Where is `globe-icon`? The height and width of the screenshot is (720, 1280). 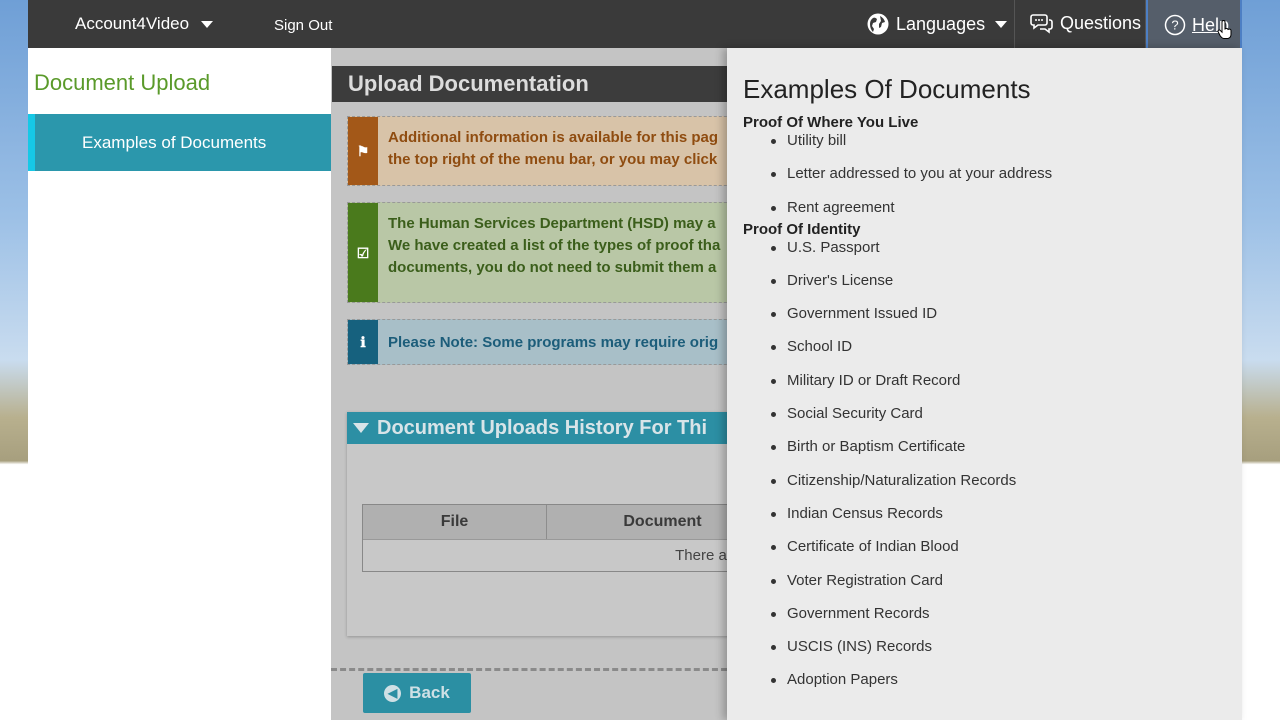
globe-icon is located at coordinates (878, 24).